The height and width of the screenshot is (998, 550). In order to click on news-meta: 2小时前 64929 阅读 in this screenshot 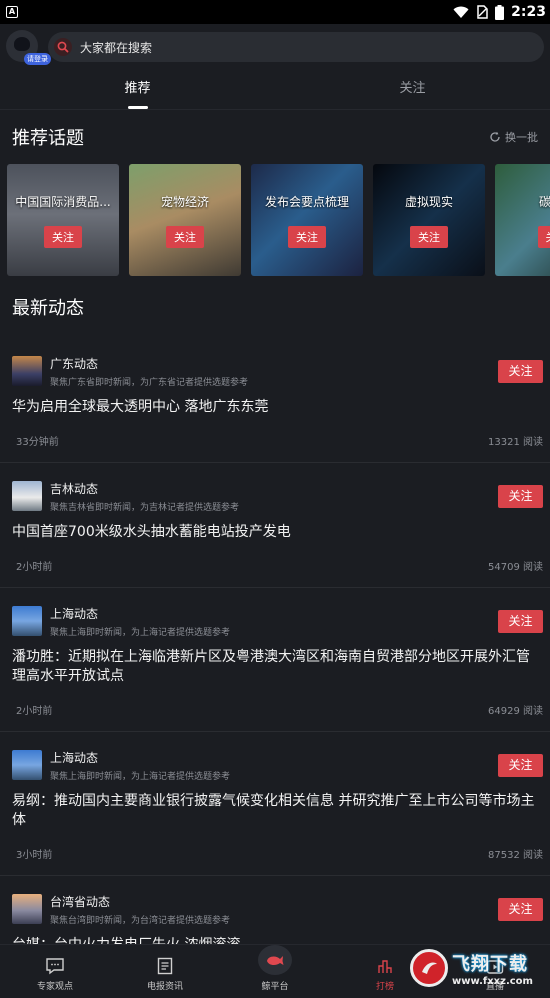, I will do `click(277, 708)`.